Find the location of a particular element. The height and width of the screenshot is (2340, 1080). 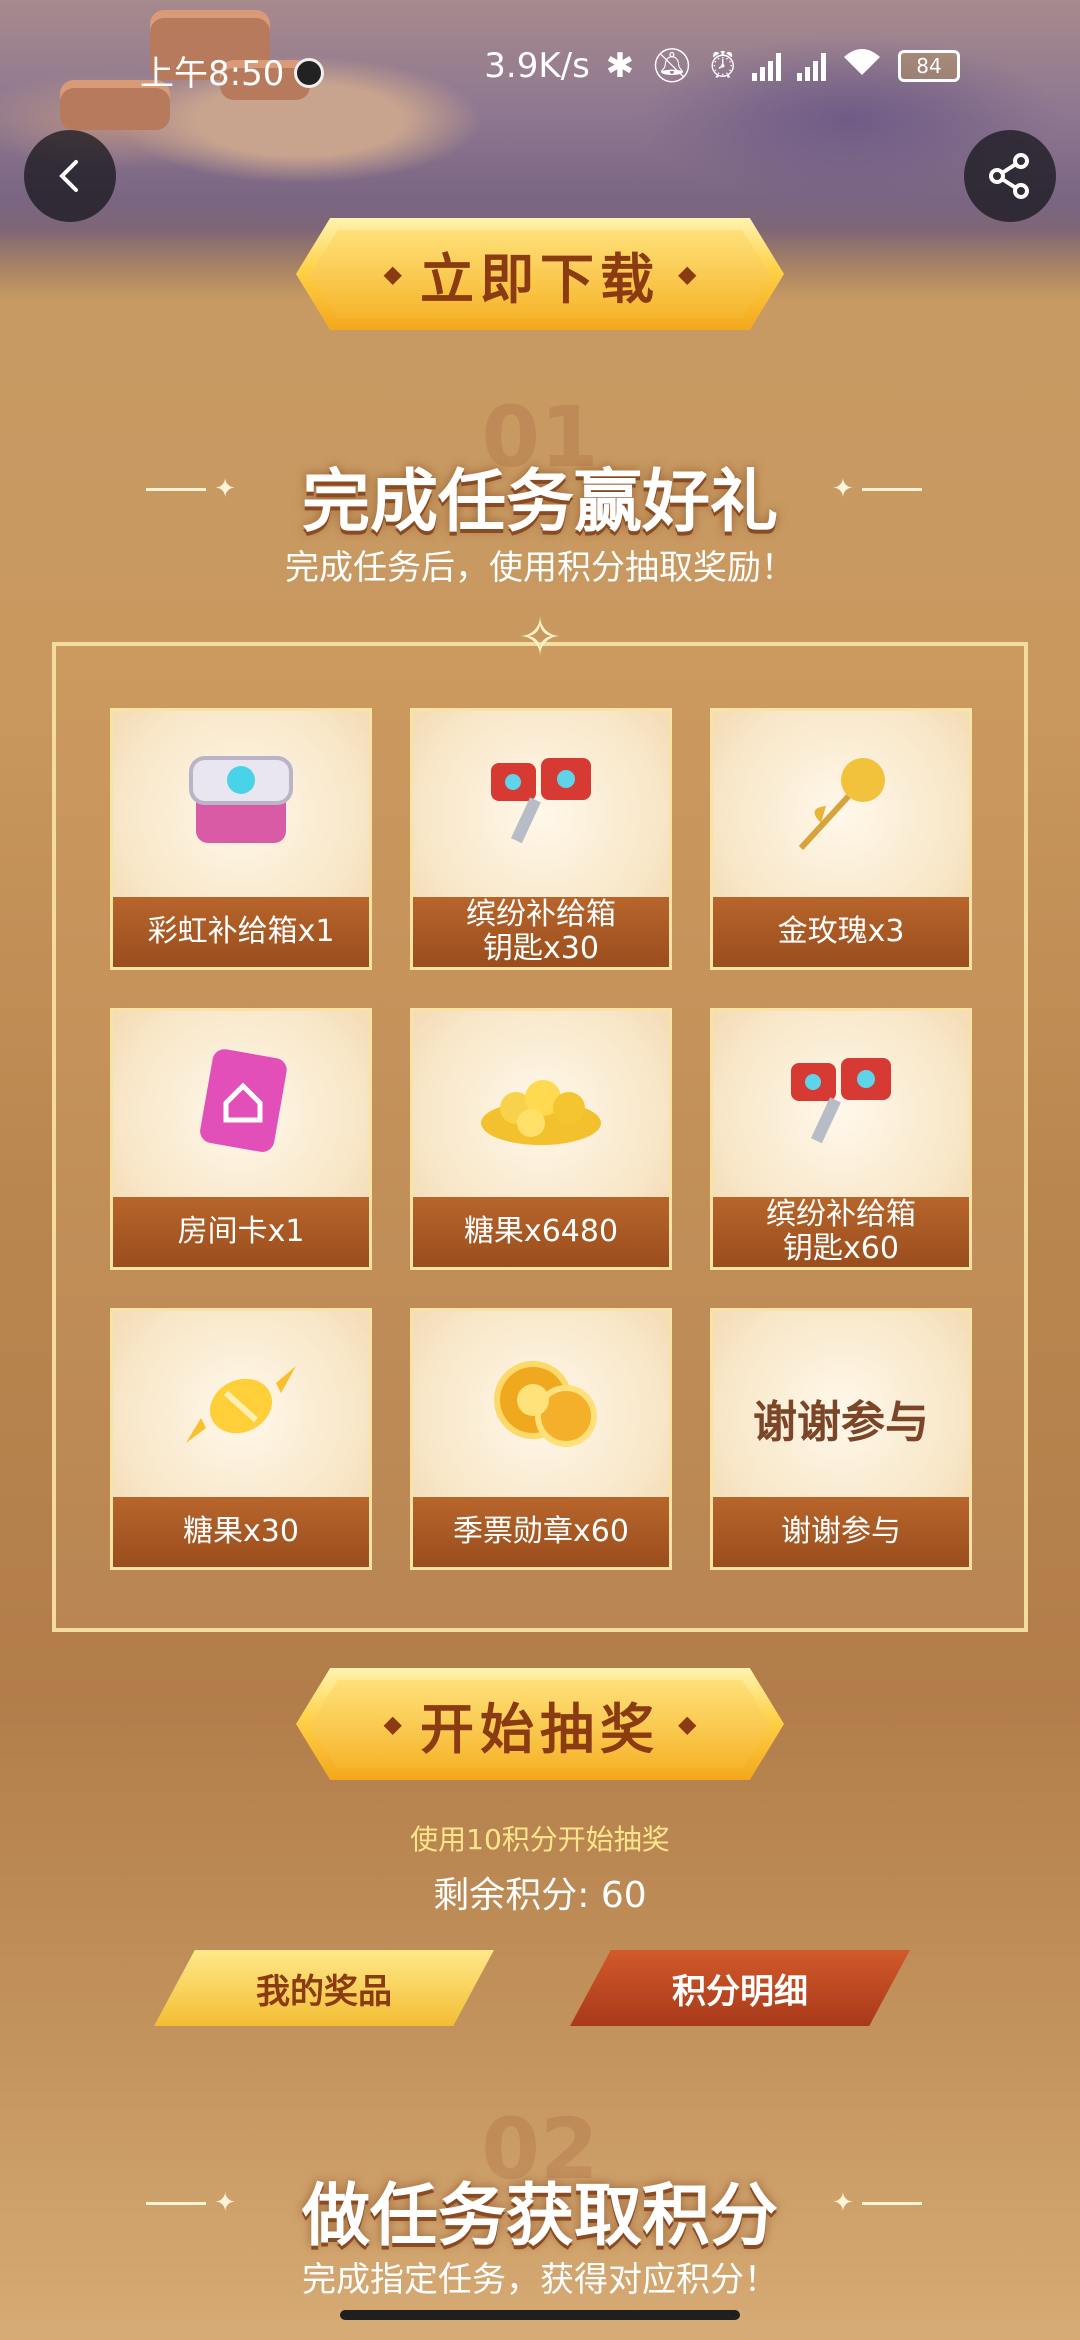

prize-cell: 季票勋章x60 is located at coordinates (541, 1439).